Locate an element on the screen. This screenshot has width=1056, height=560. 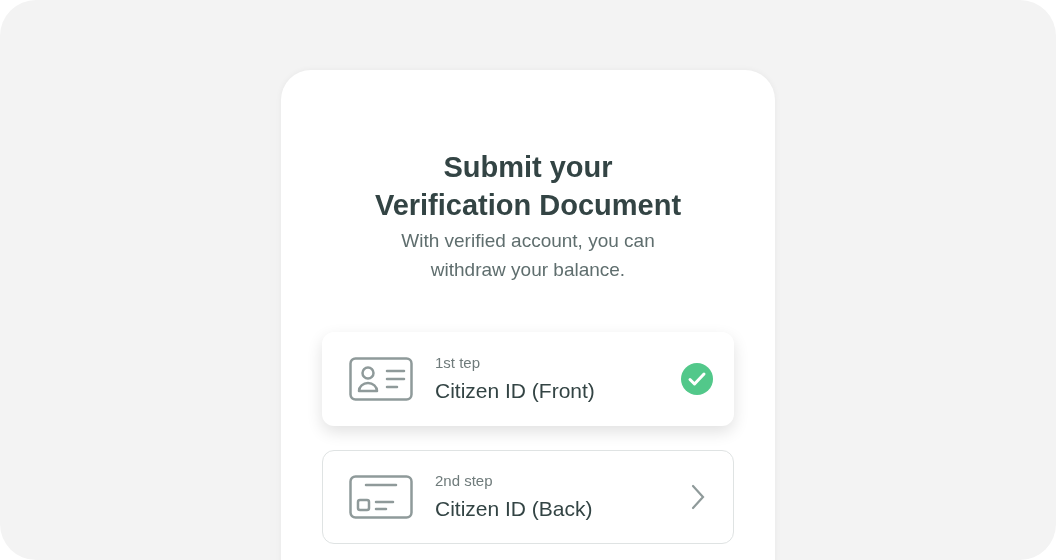
step-label: 1st tep is located at coordinates (458, 362).